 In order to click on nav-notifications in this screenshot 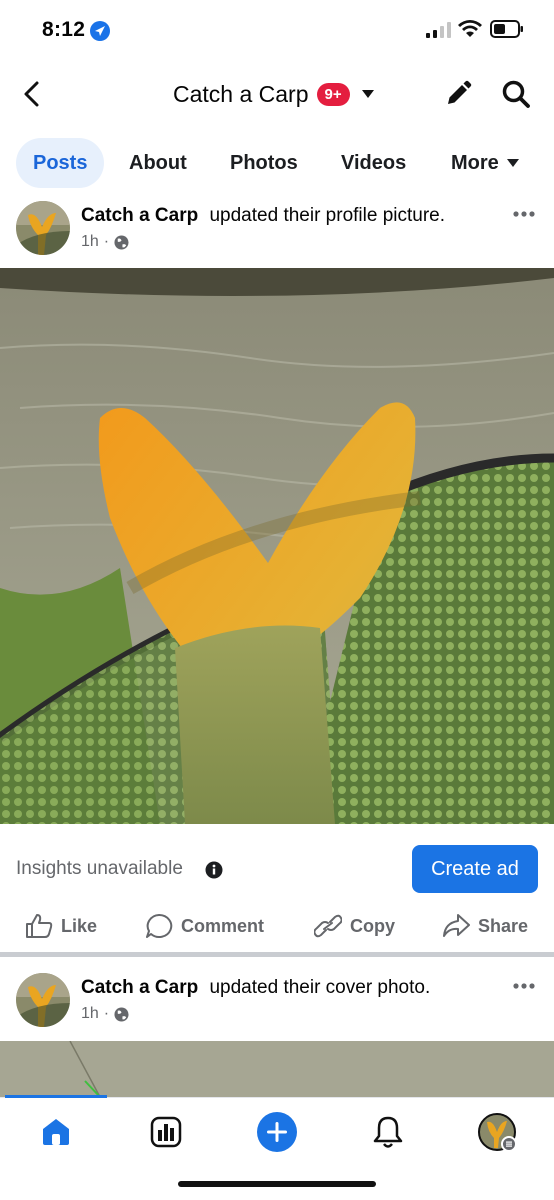, I will do `click(388, 1132)`.